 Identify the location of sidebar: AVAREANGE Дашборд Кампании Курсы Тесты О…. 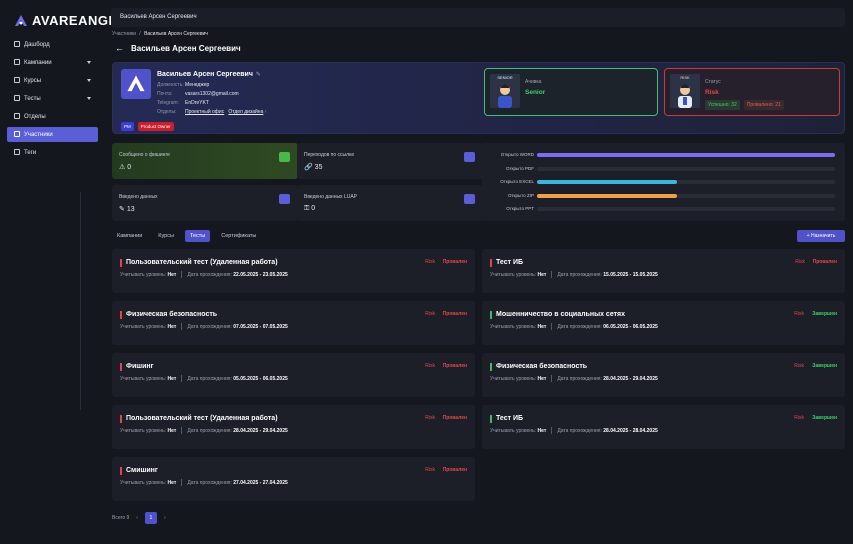
(58, 272).